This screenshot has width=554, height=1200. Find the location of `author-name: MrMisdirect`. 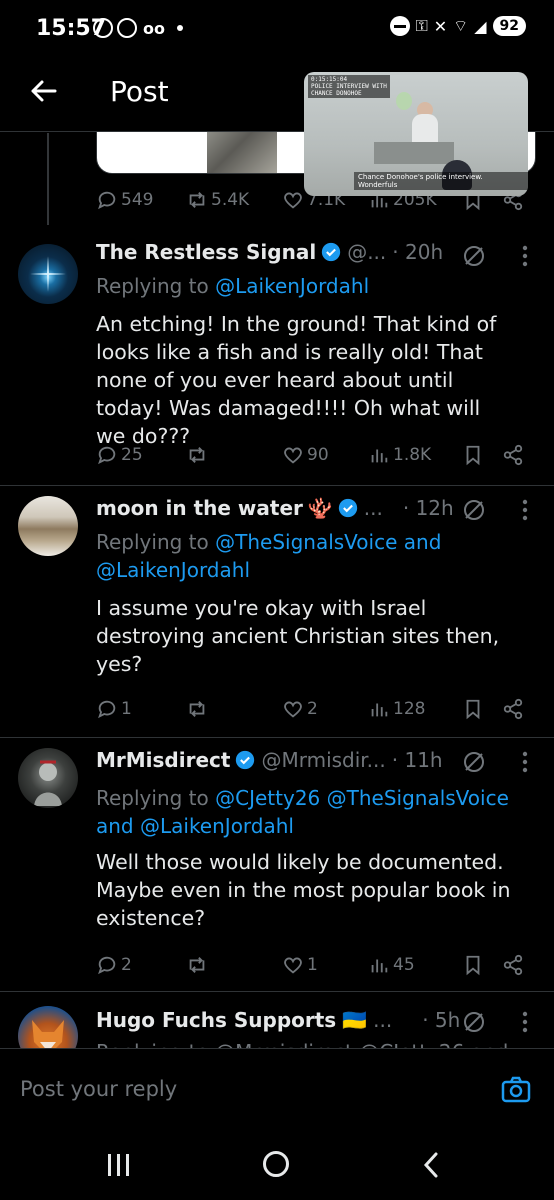

author-name: MrMisdirect is located at coordinates (163, 760).